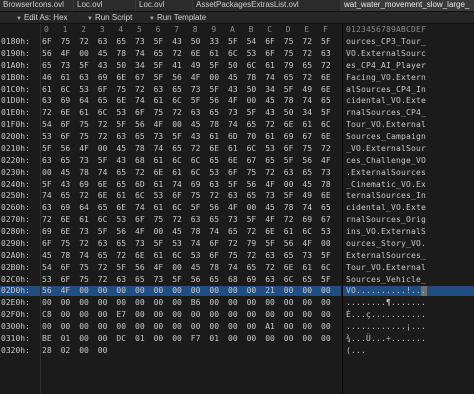 Image resolution: width=474 pixels, height=394 pixels. What do you see at coordinates (37, 5) in the screenshot?
I see `file-tab: BrowserIcons.ovl` at bounding box center [37, 5].